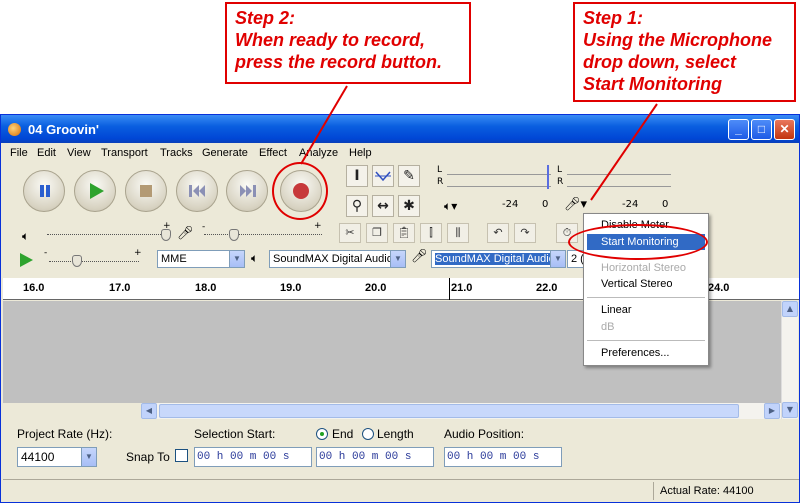 Image resolution: width=800 pixels, height=503 pixels. Describe the element at coordinates (772, 411) in the screenshot. I see `scroll-right-arrow: ▶` at that location.